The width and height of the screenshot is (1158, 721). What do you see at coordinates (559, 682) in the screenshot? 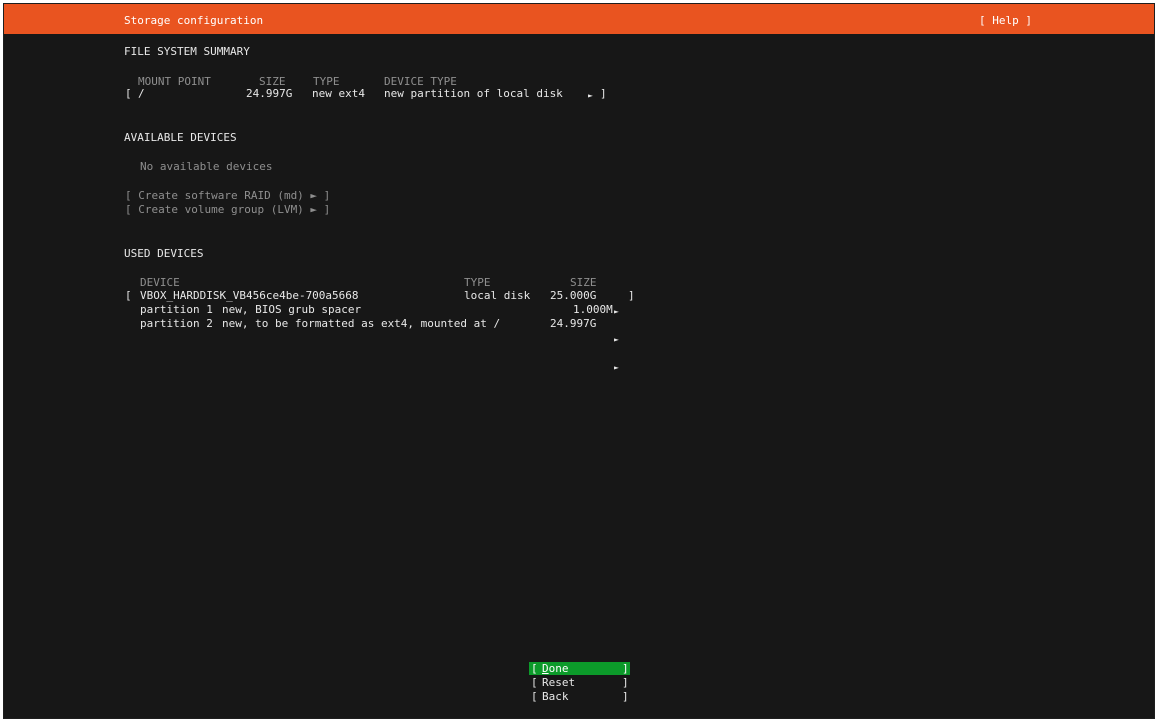
I see `reset-label: Reset` at bounding box center [559, 682].